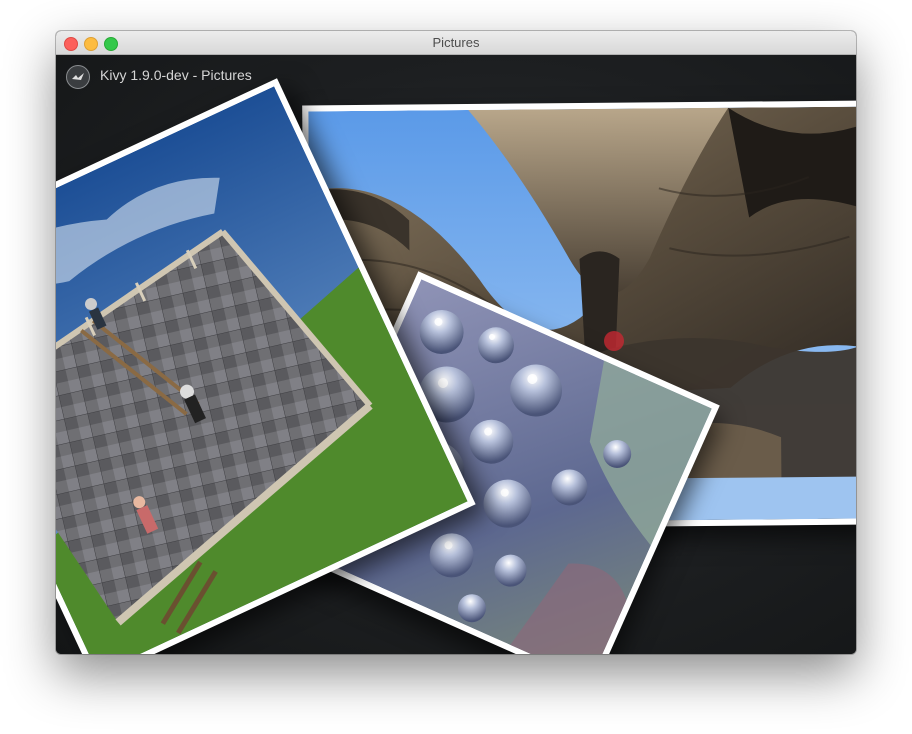  What do you see at coordinates (614, 341) in the screenshot?
I see `touch-indicator` at bounding box center [614, 341].